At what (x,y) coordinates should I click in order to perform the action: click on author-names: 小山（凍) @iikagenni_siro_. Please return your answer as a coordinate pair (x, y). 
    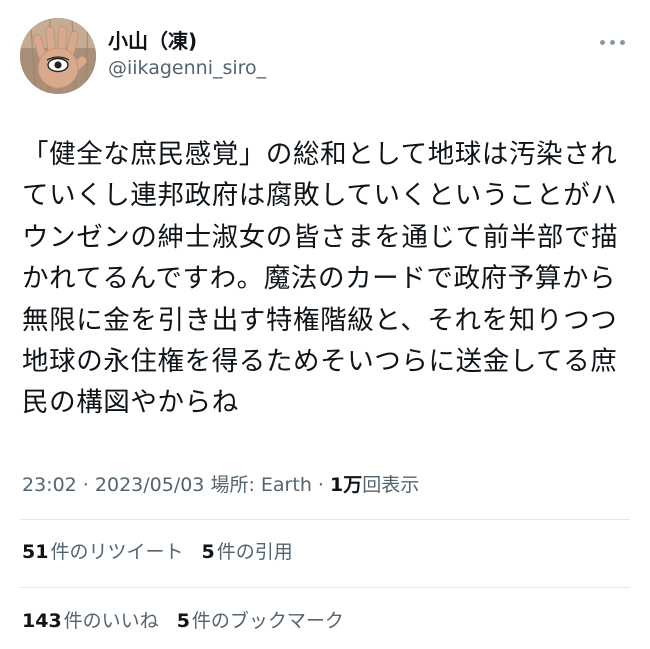
    Looking at the image, I should click on (187, 54).